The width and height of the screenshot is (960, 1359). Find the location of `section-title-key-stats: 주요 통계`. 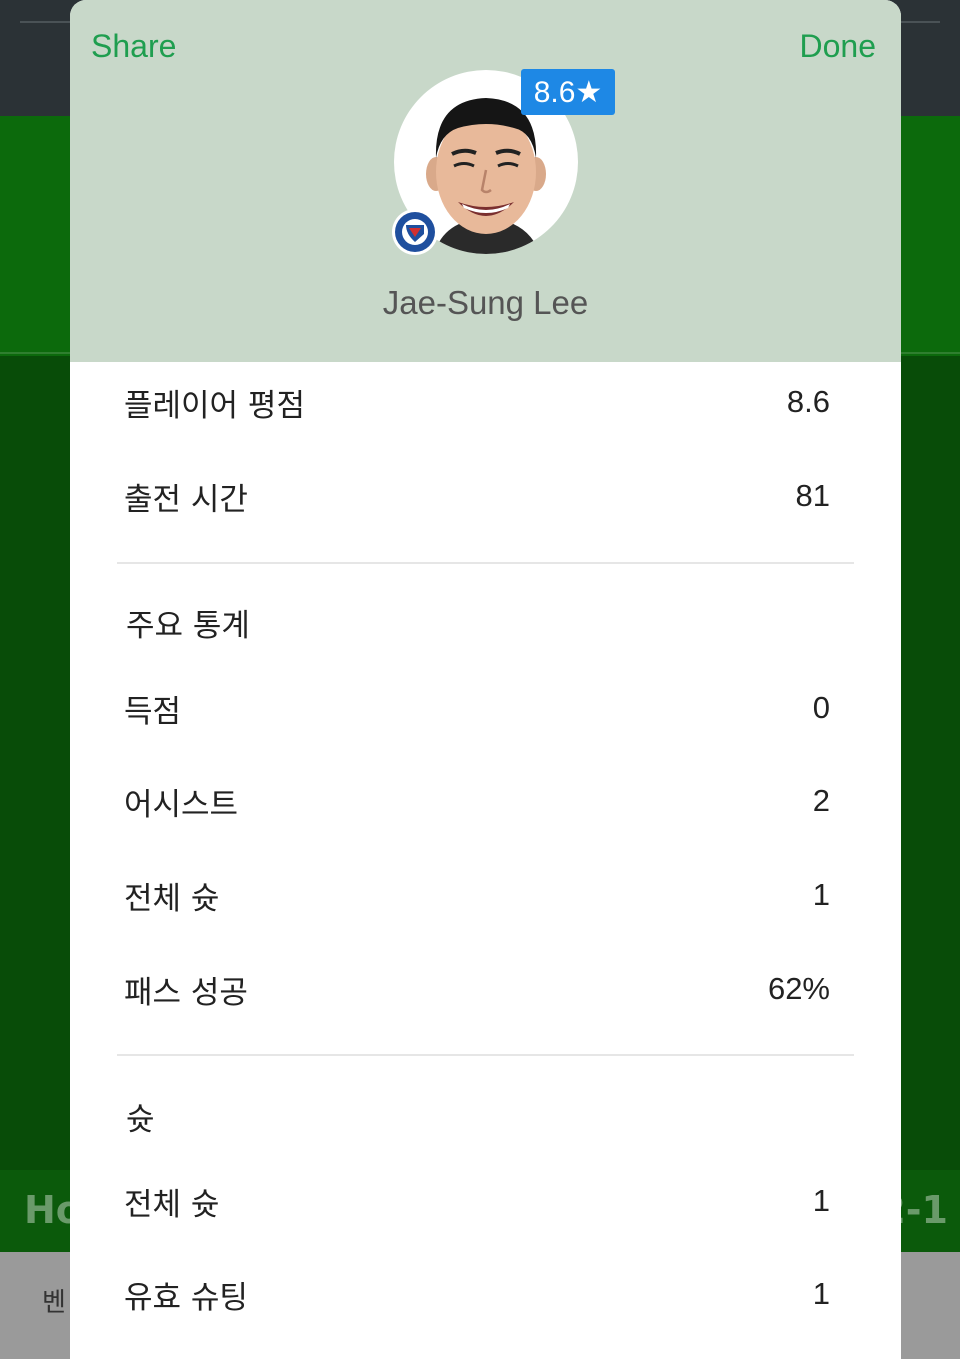

section-title-key-stats: 주요 통계 is located at coordinates (188, 626).